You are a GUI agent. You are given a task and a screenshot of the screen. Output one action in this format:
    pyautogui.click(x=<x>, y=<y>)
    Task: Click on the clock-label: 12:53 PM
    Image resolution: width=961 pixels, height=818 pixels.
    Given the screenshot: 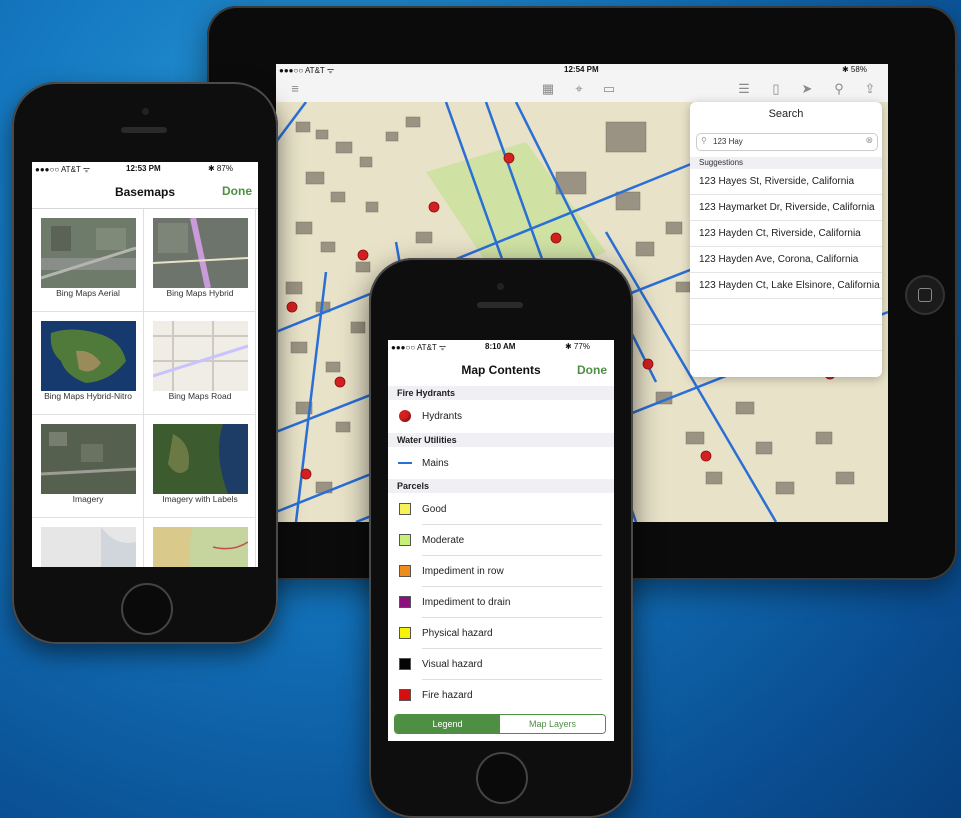 What is the action you would take?
    pyautogui.click(x=143, y=168)
    